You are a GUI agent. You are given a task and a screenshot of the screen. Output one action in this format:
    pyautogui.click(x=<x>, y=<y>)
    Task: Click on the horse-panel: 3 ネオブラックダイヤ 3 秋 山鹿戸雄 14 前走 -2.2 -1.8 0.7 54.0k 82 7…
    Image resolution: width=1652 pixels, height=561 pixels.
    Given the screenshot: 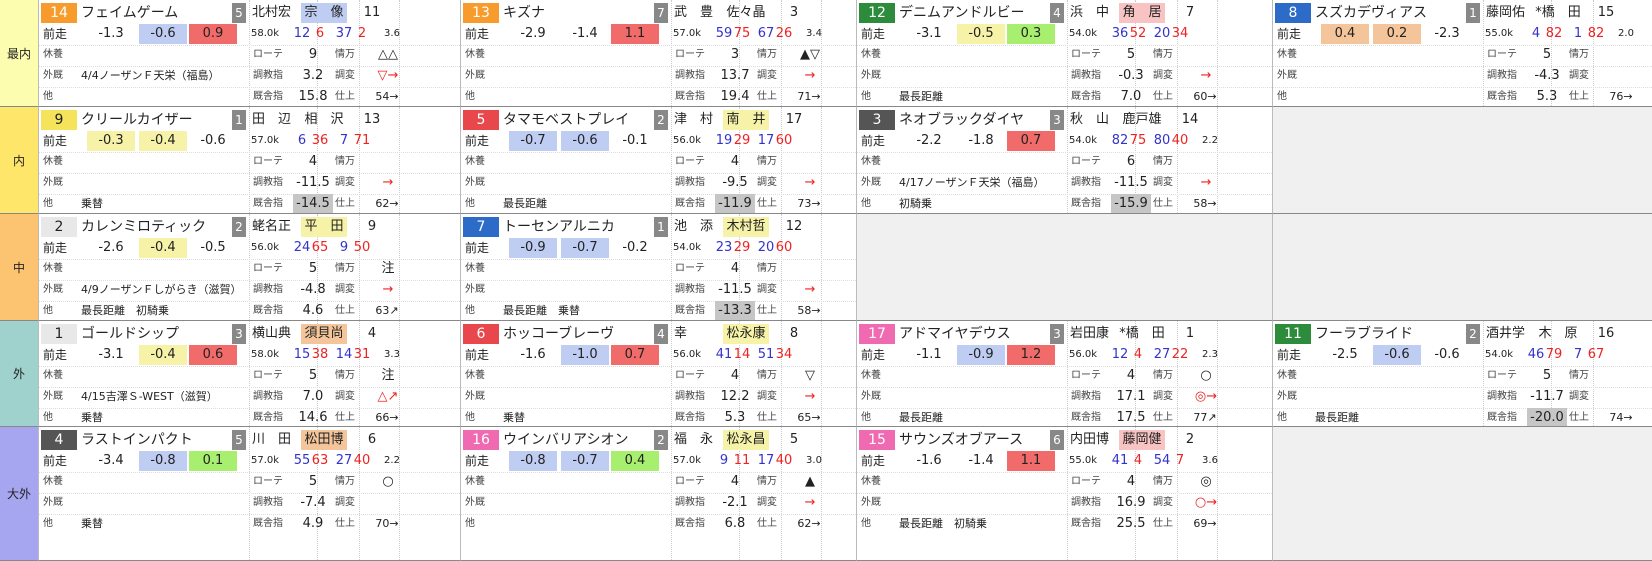 What is the action you would take?
    pyautogui.click(x=1064, y=160)
    